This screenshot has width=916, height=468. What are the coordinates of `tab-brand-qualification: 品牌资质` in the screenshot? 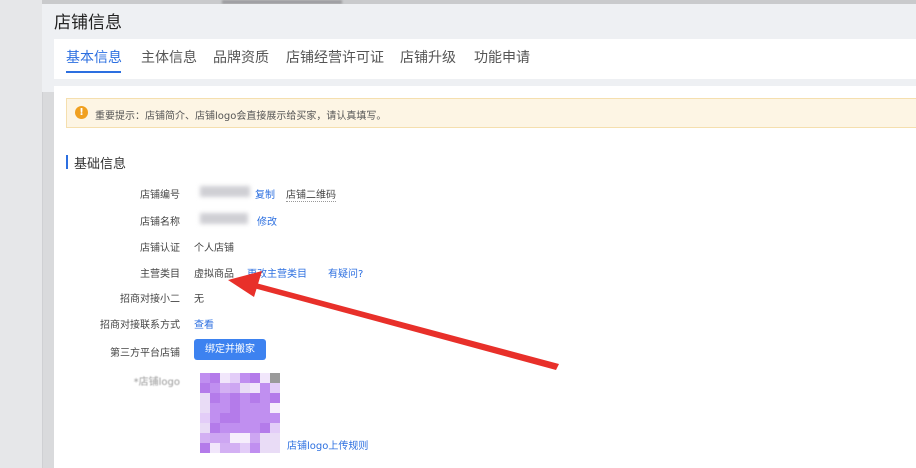 It's located at (241, 57).